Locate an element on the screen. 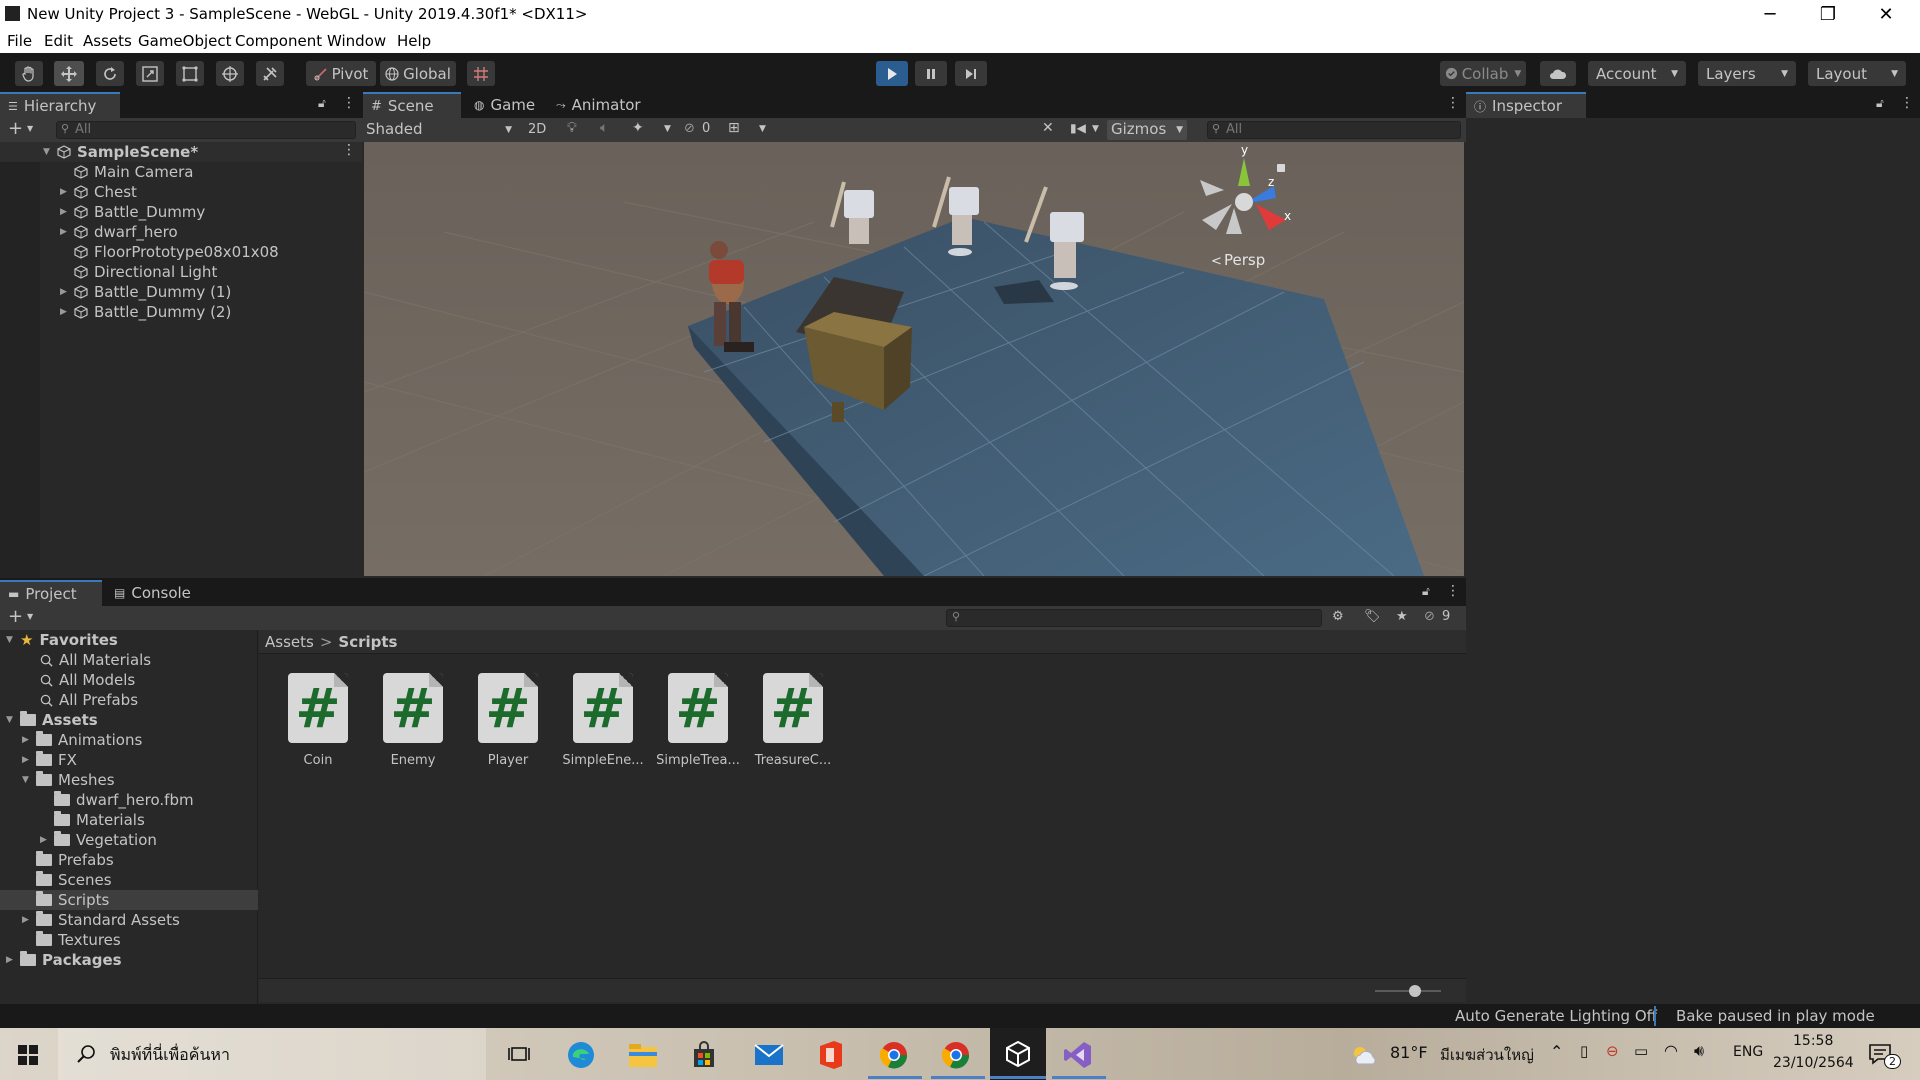  unity-taskbar-button is located at coordinates (1018, 1054).